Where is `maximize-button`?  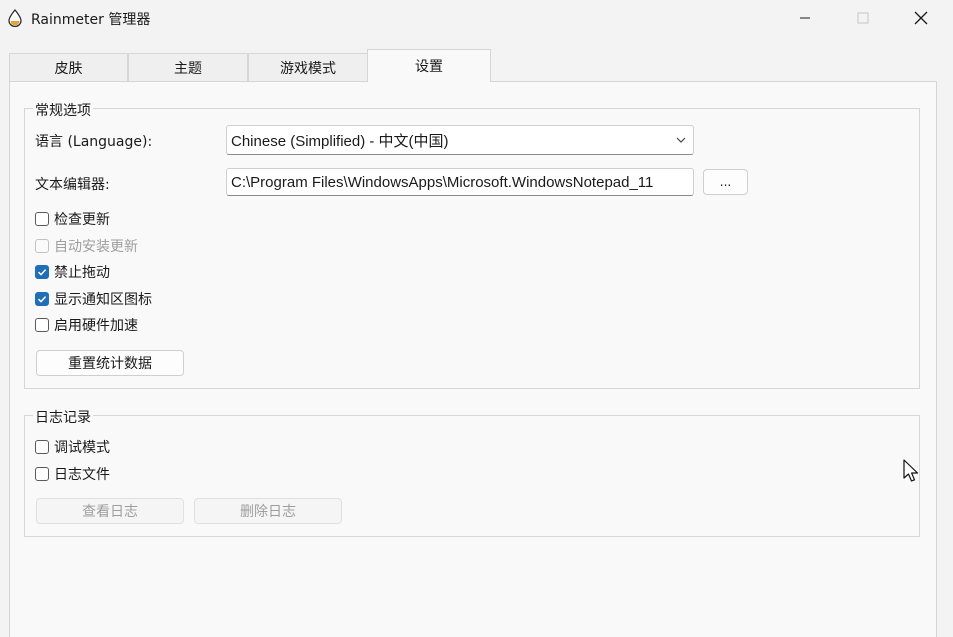 maximize-button is located at coordinates (863, 18).